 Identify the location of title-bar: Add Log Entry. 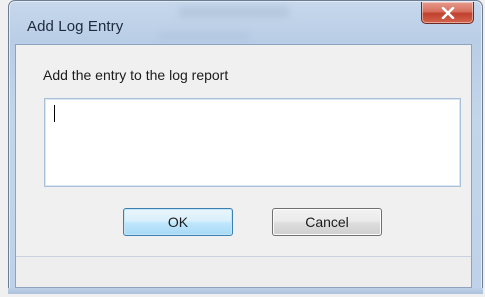
(245, 21).